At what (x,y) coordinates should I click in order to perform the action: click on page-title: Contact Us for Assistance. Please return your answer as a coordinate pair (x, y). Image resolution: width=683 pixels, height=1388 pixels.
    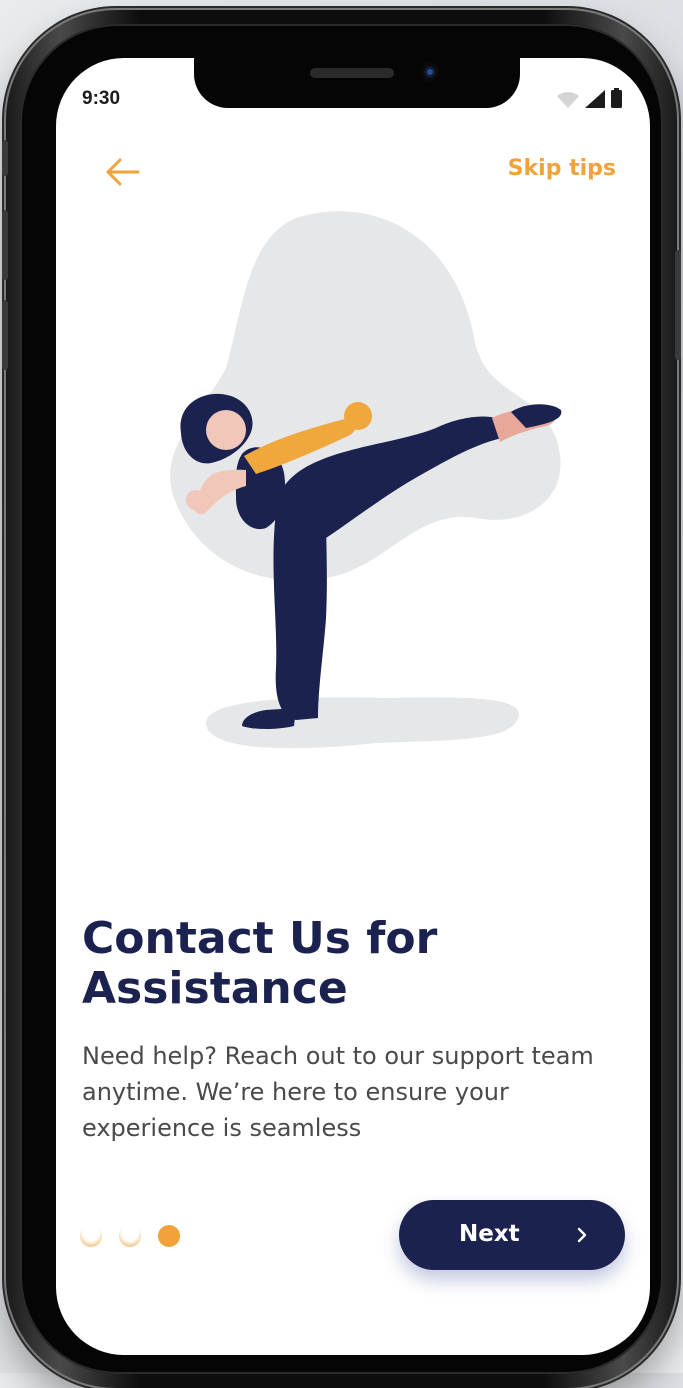
    Looking at the image, I should click on (260, 963).